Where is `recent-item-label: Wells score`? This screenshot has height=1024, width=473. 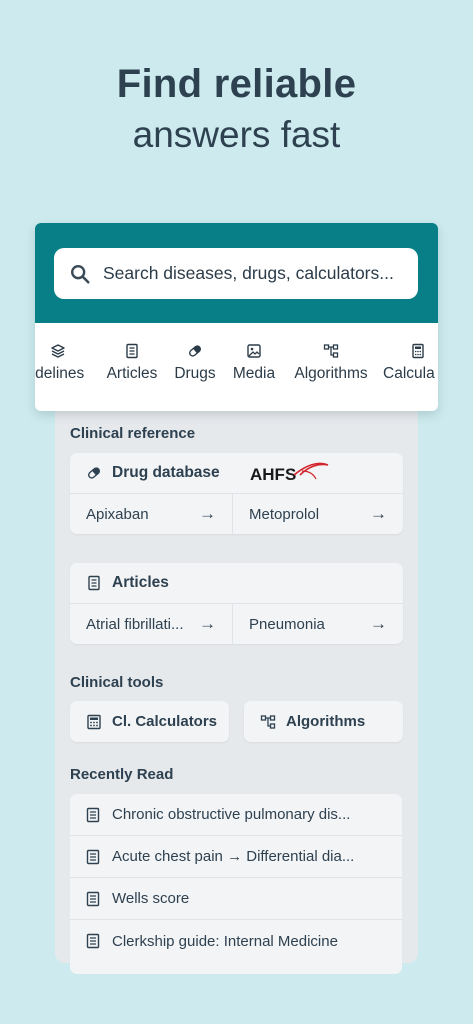 recent-item-label: Wells score is located at coordinates (151, 898).